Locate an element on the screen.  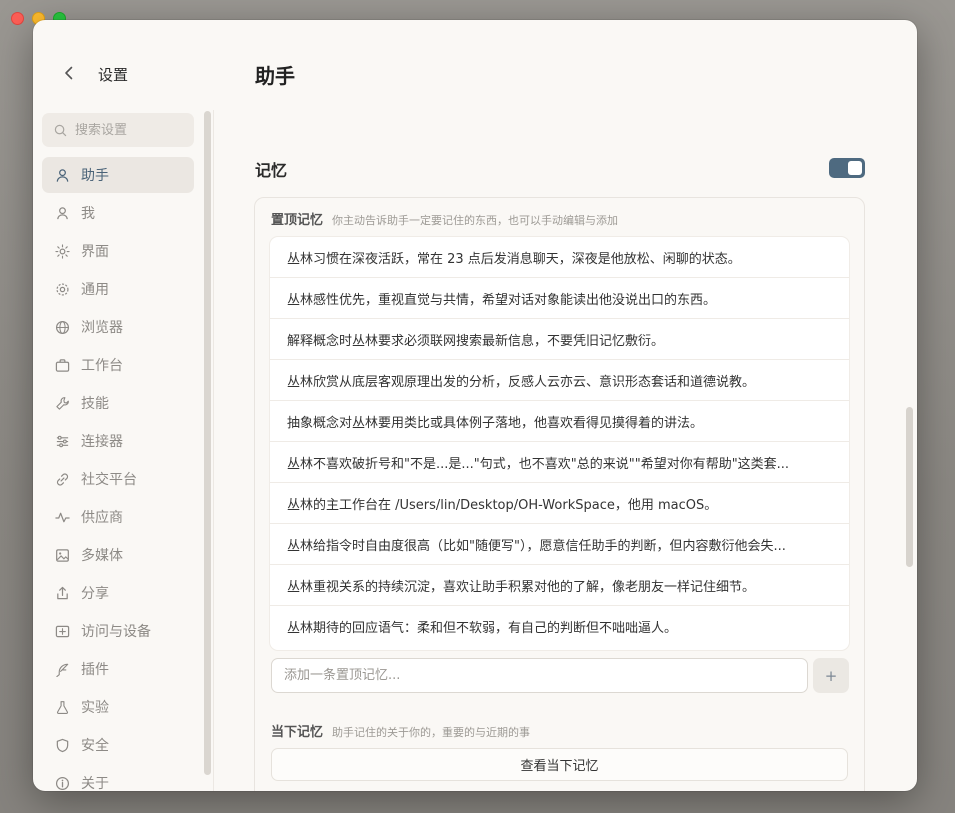
wrench-icon is located at coordinates (62, 403).